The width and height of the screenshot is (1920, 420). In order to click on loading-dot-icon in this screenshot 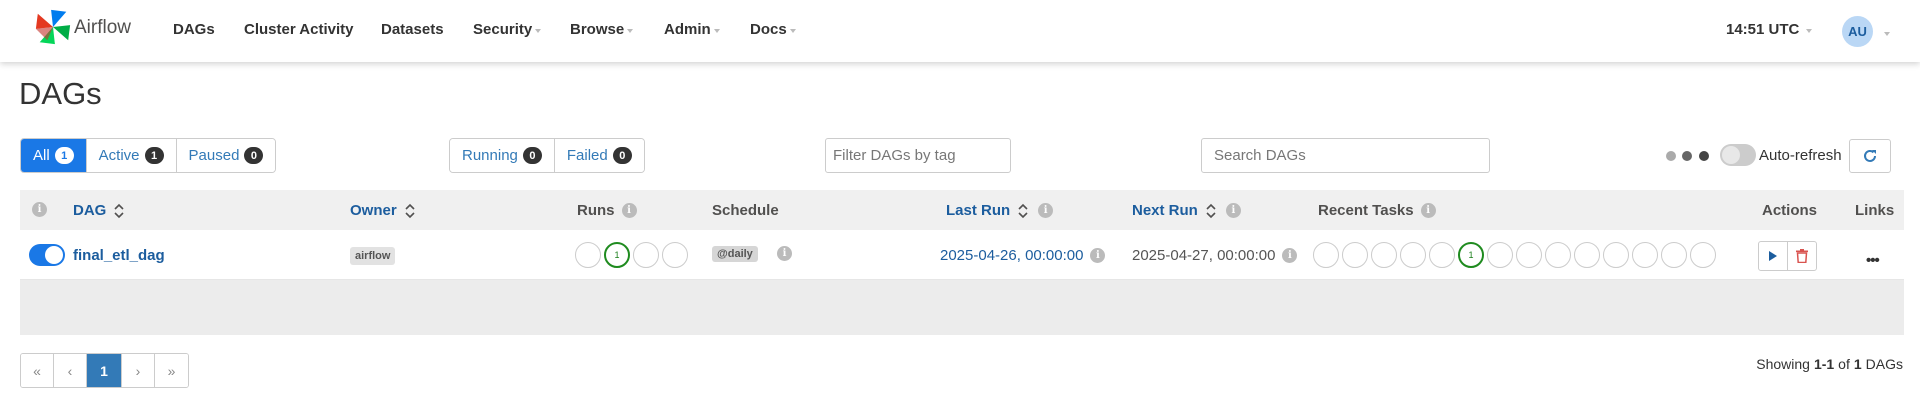, I will do `click(1704, 156)`.